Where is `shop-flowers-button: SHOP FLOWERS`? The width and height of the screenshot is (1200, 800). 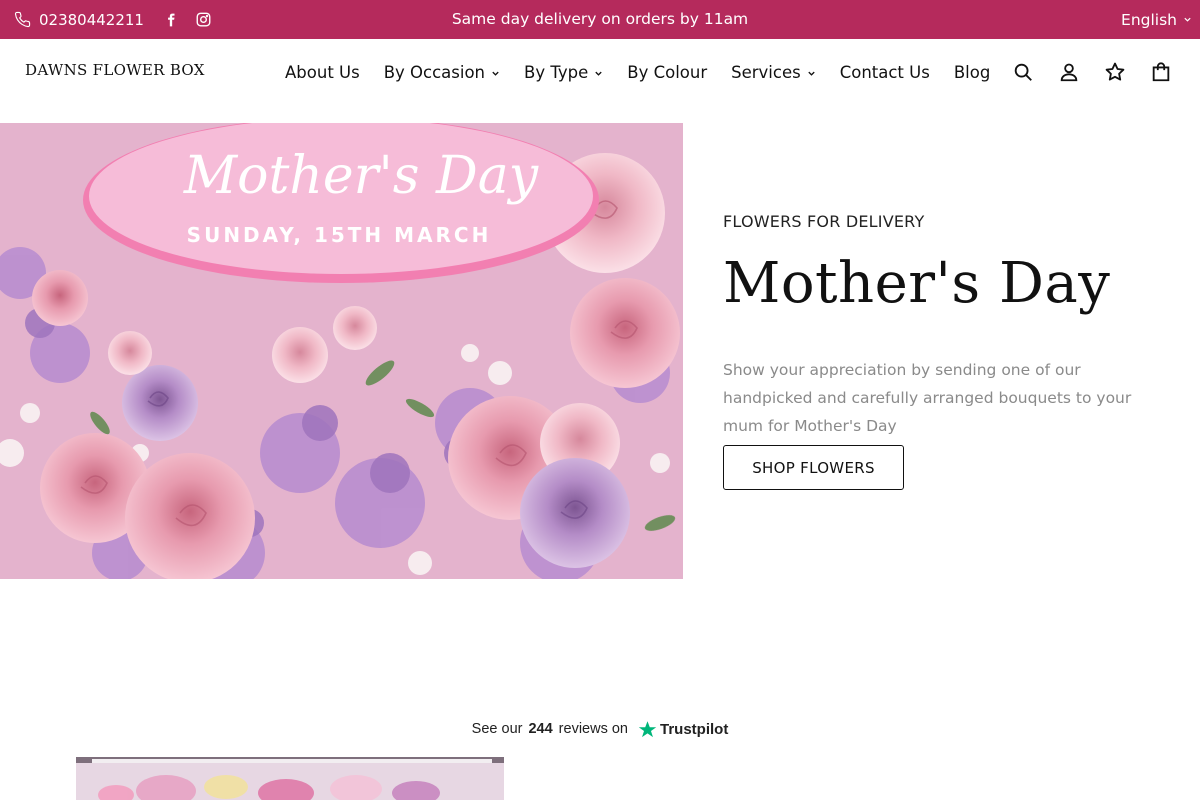 shop-flowers-button: SHOP FLOWERS is located at coordinates (813, 467).